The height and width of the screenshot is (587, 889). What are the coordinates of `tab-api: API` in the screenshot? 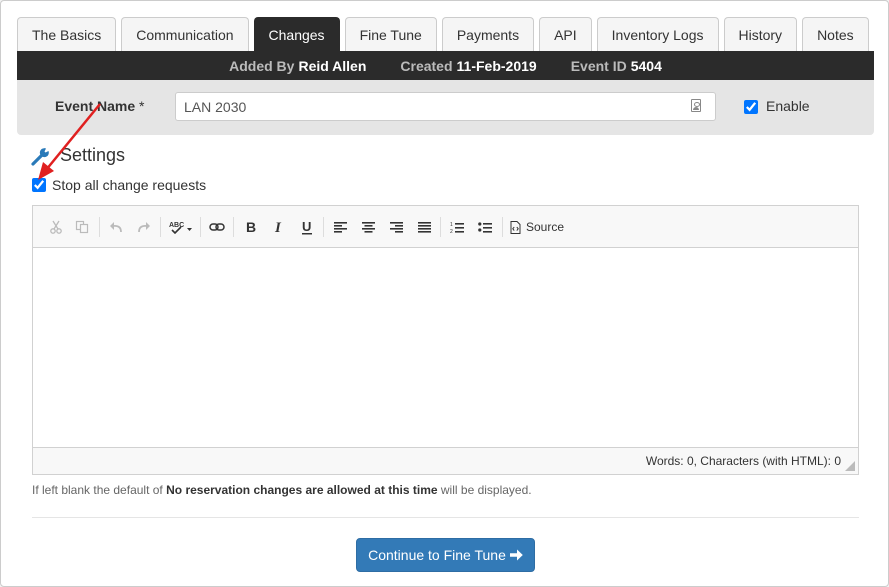 It's located at (565, 34).